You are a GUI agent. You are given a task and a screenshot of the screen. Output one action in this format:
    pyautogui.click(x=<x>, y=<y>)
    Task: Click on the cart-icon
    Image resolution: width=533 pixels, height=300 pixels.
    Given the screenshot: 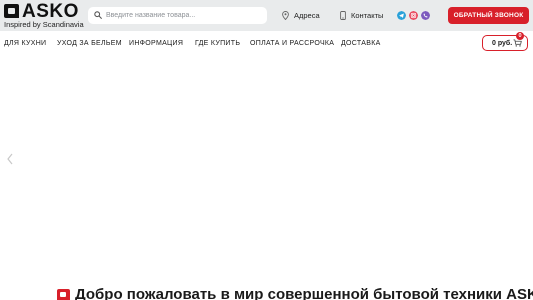 What is the action you would take?
    pyautogui.click(x=517, y=43)
    